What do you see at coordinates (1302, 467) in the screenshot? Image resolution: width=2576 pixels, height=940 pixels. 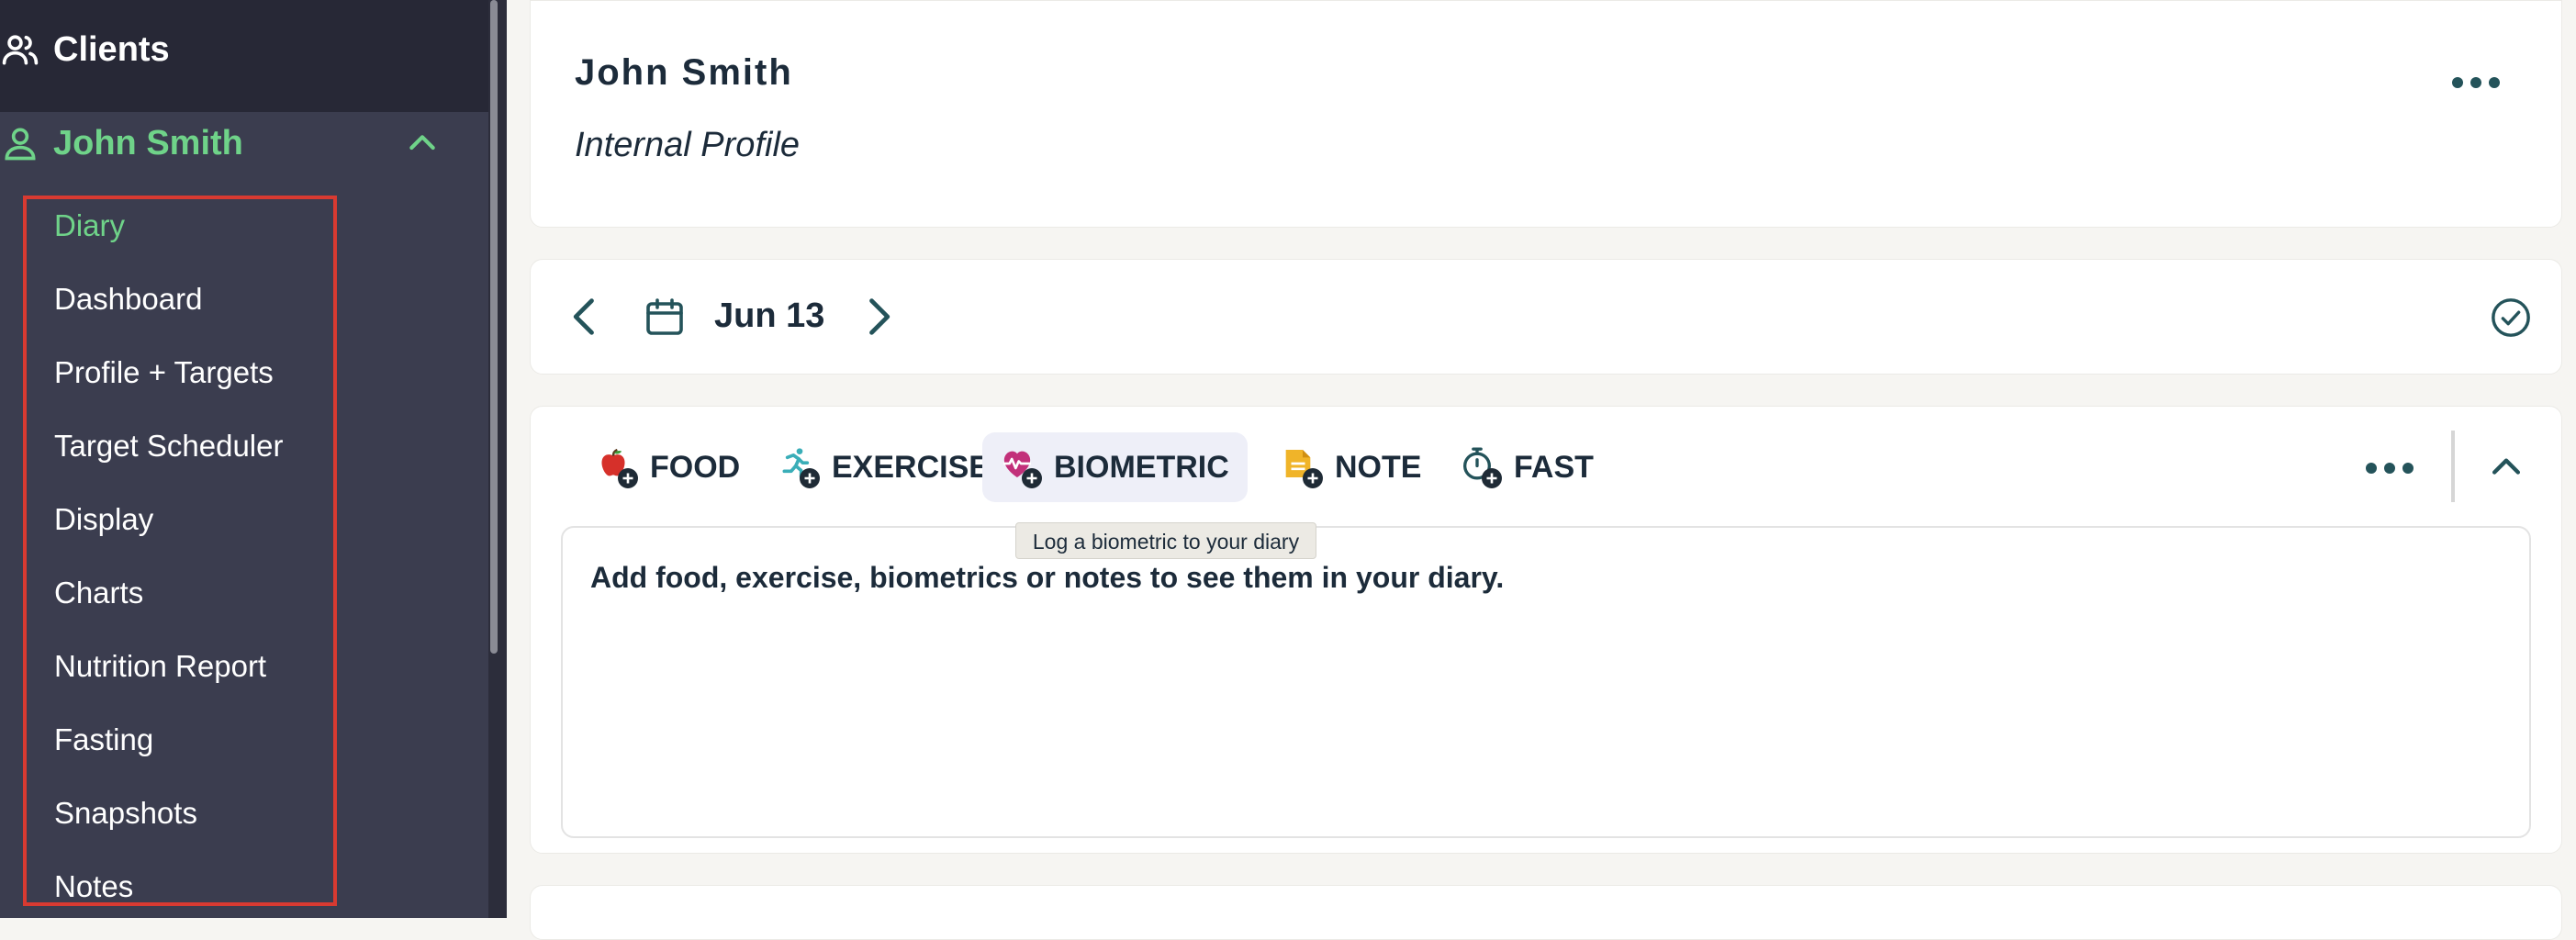 I see `note-plus-icon` at bounding box center [1302, 467].